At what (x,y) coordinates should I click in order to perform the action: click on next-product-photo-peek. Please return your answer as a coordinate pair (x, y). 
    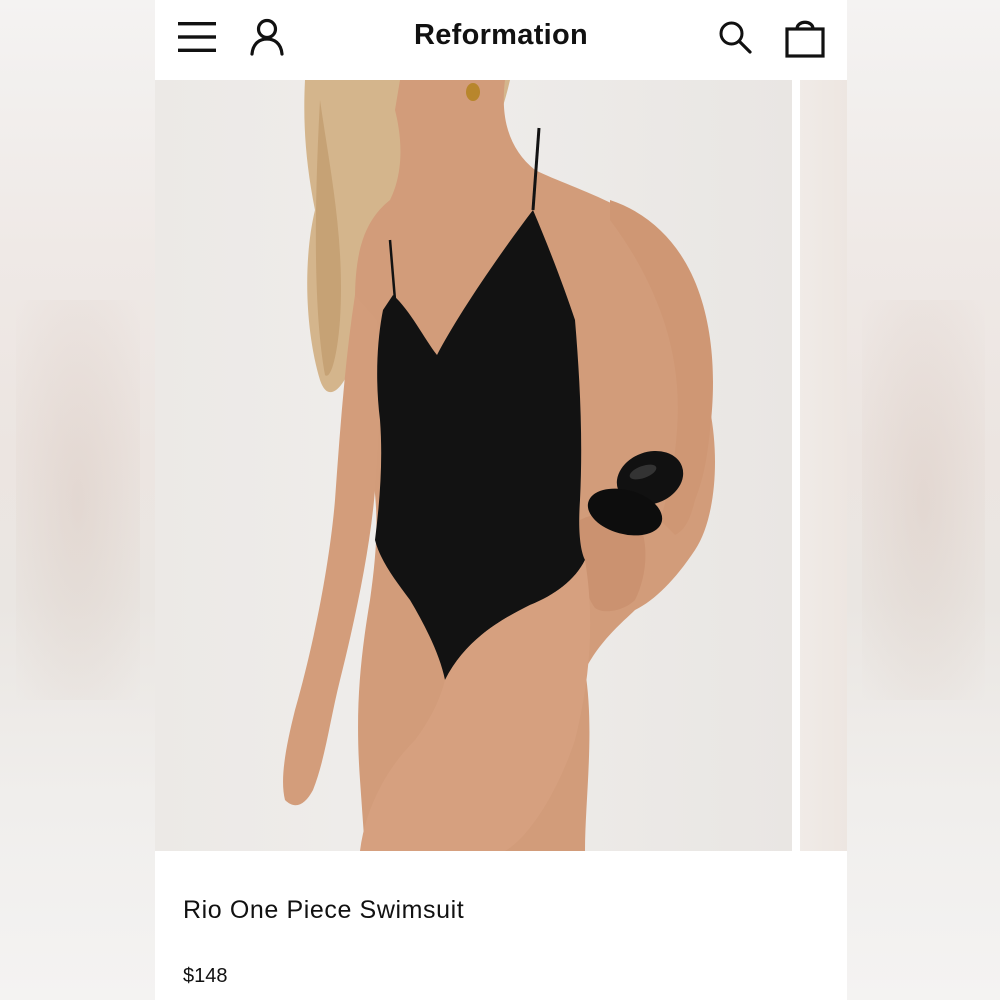
    Looking at the image, I should click on (823, 465).